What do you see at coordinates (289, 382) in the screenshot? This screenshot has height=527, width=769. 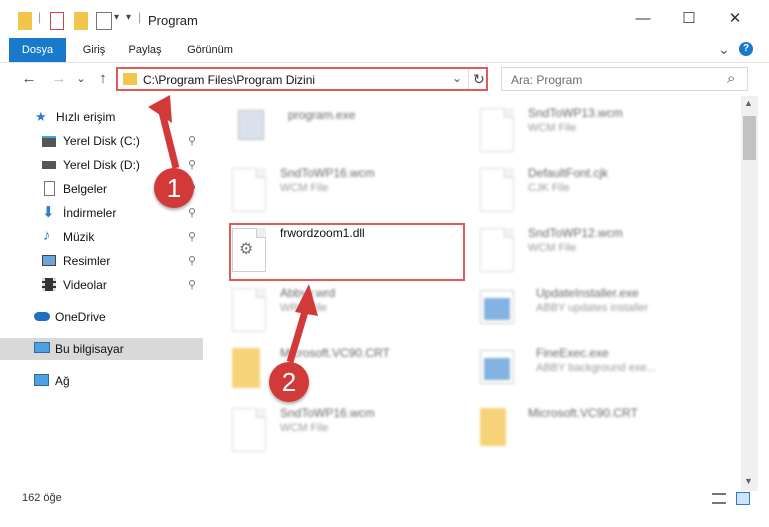 I see `step-badge-2: 2` at bounding box center [289, 382].